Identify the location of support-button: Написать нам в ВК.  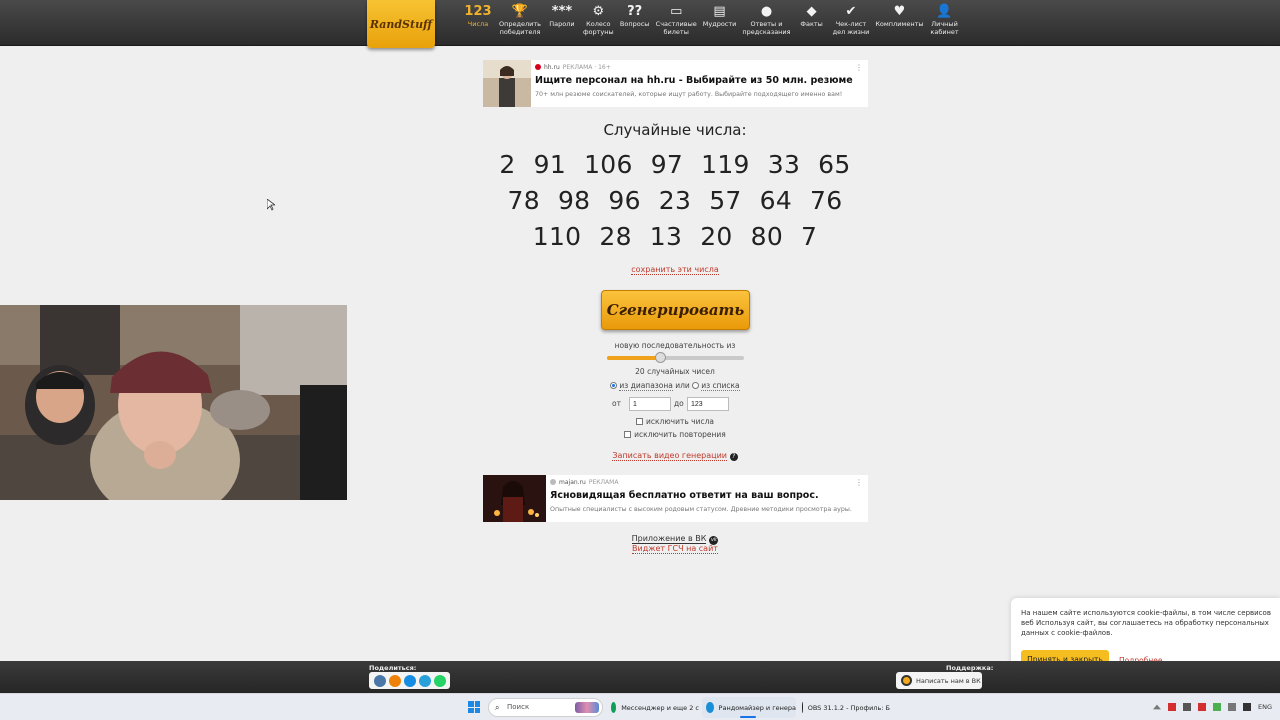
(939, 680).